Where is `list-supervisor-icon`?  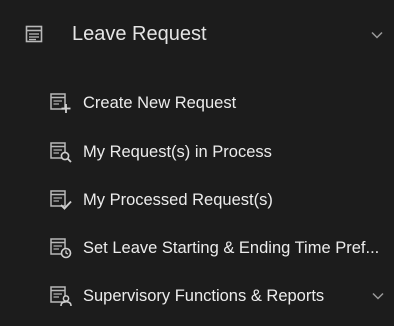
list-supervisor-icon is located at coordinates (61, 296).